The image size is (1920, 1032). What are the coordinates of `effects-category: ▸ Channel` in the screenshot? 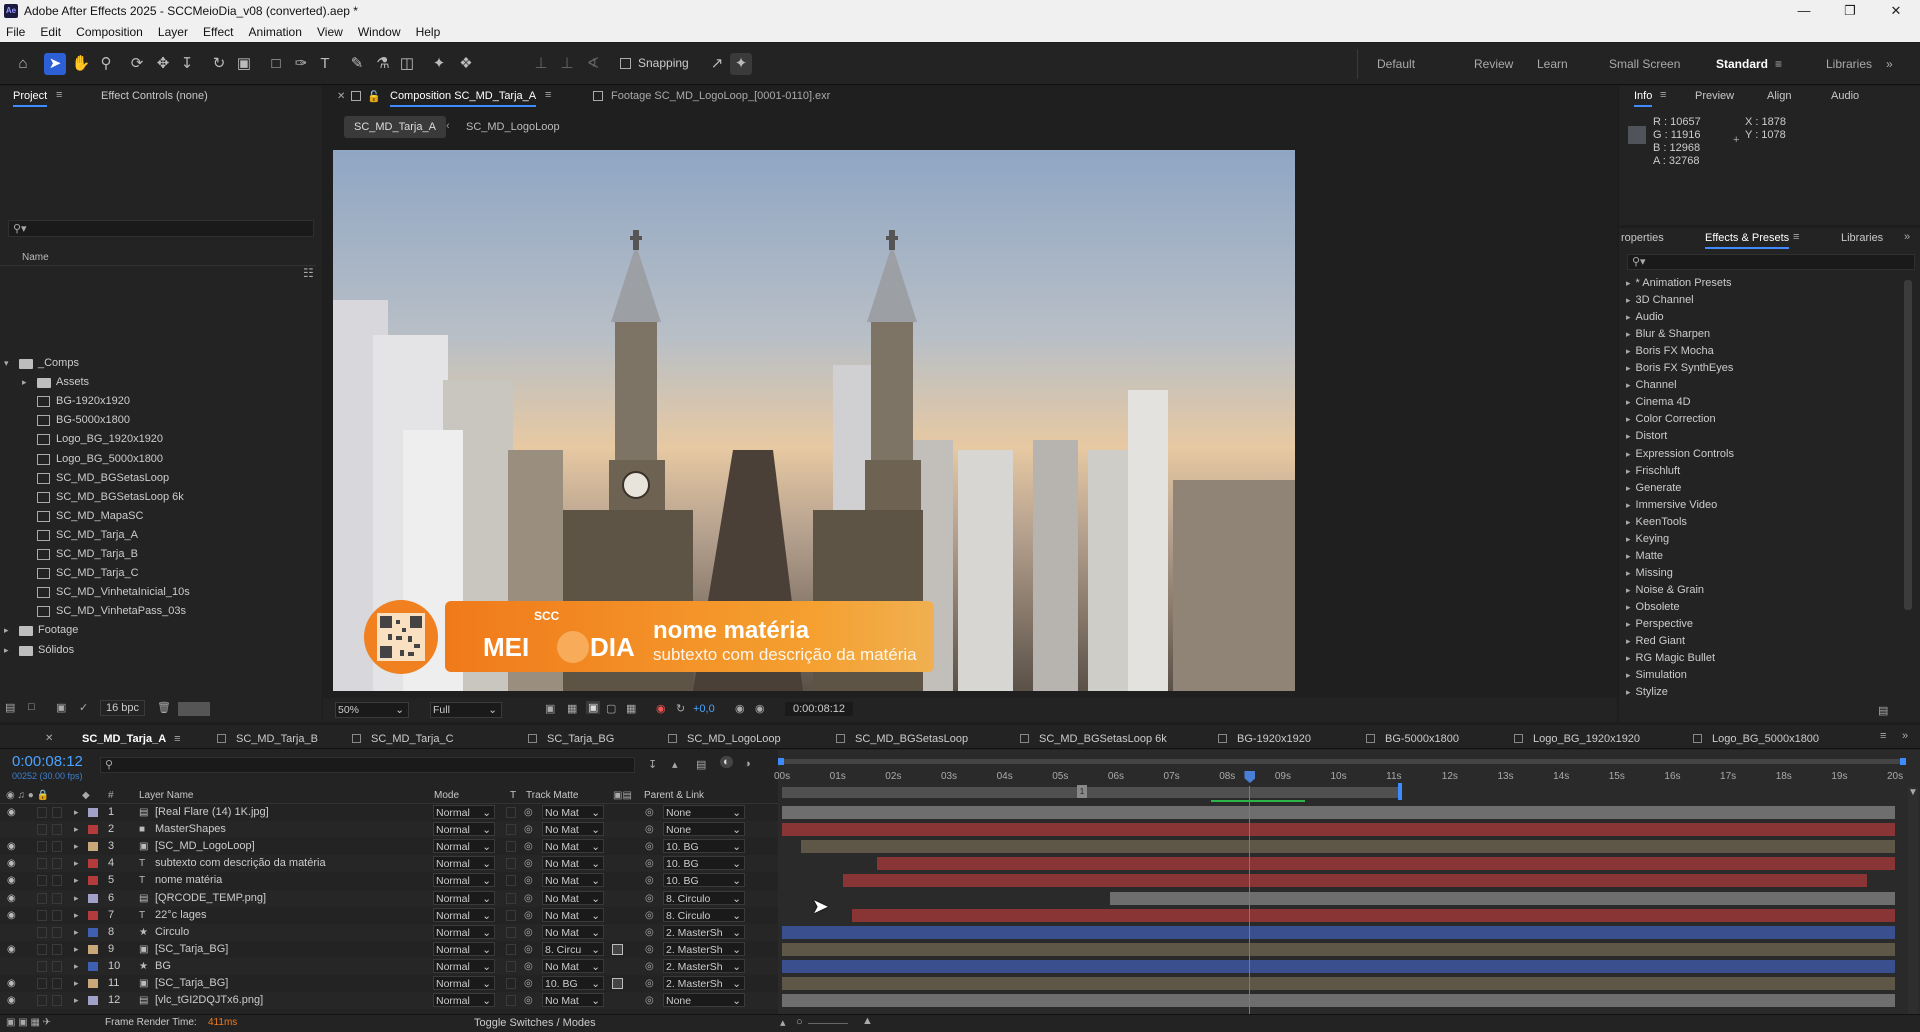 It's located at (1651, 385).